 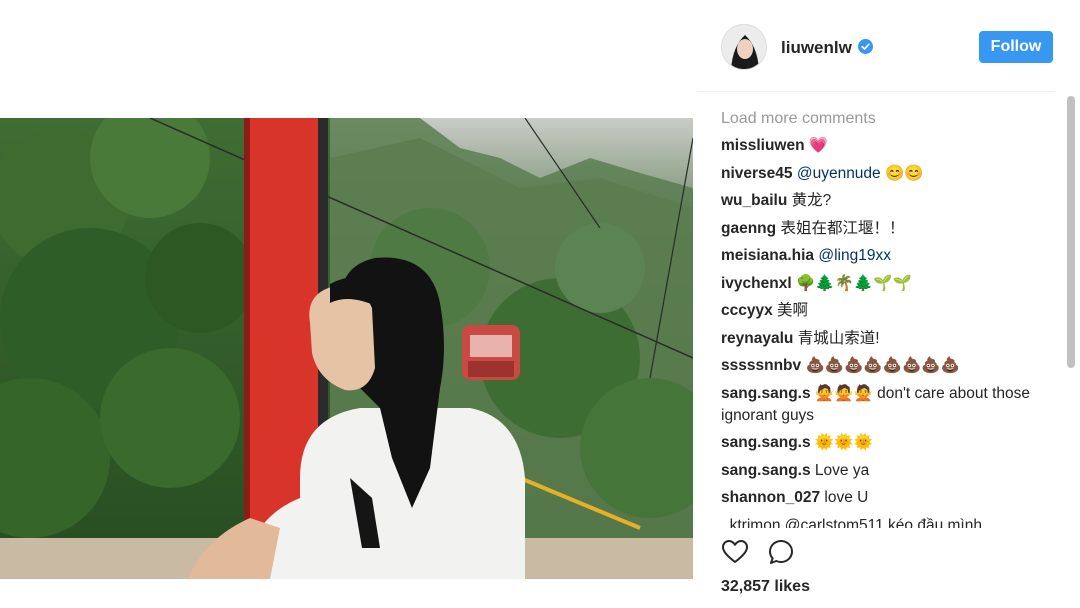 I want to click on comment-bubble-icon, so click(x=781, y=552).